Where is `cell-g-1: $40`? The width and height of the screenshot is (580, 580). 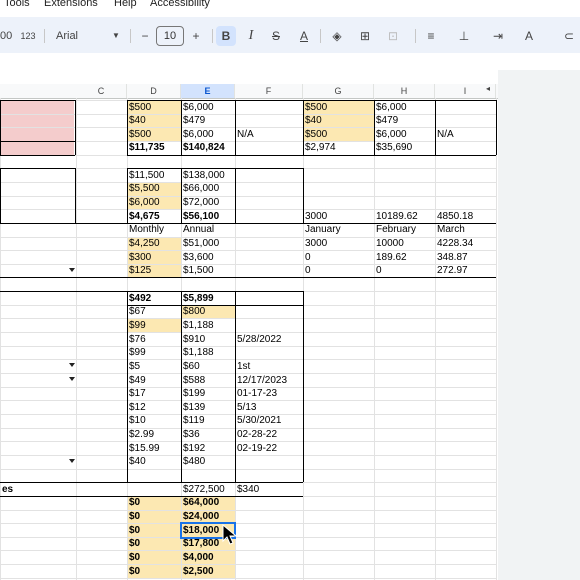
cell-g-1: $40 is located at coordinates (313, 120).